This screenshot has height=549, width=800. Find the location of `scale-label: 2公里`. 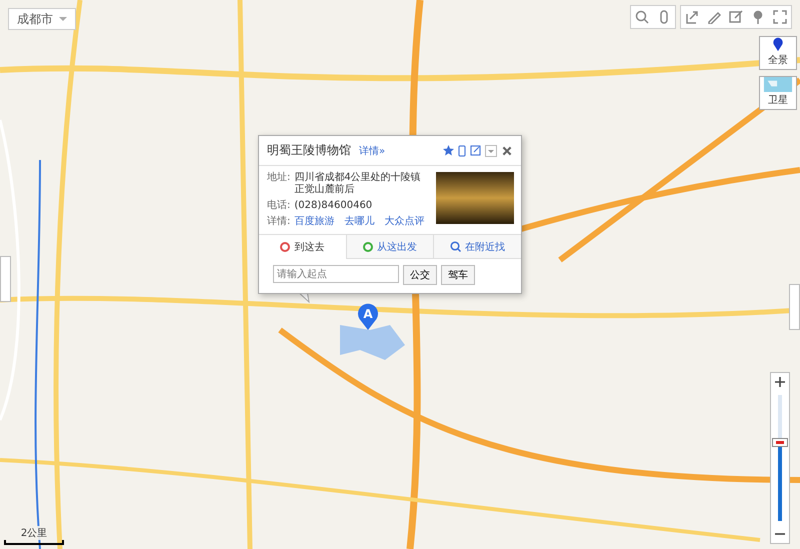

scale-label: 2公里 is located at coordinates (34, 533).